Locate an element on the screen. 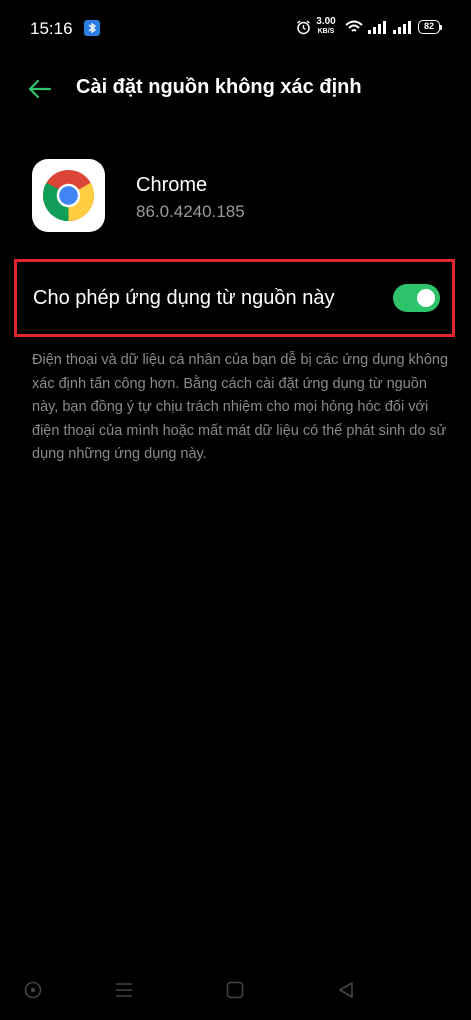 This screenshot has width=471, height=1020. battery-tip is located at coordinates (441, 27).